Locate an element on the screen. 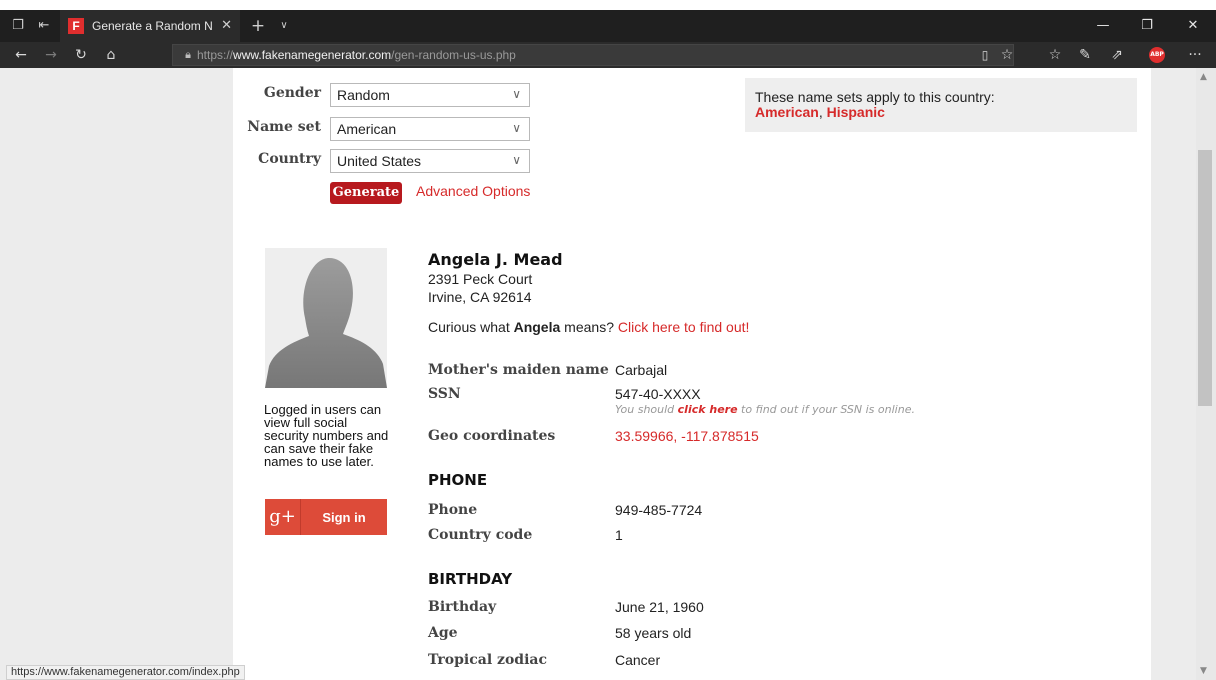 This screenshot has height=680, width=1216. person-silhouette-icon is located at coordinates (326, 318).